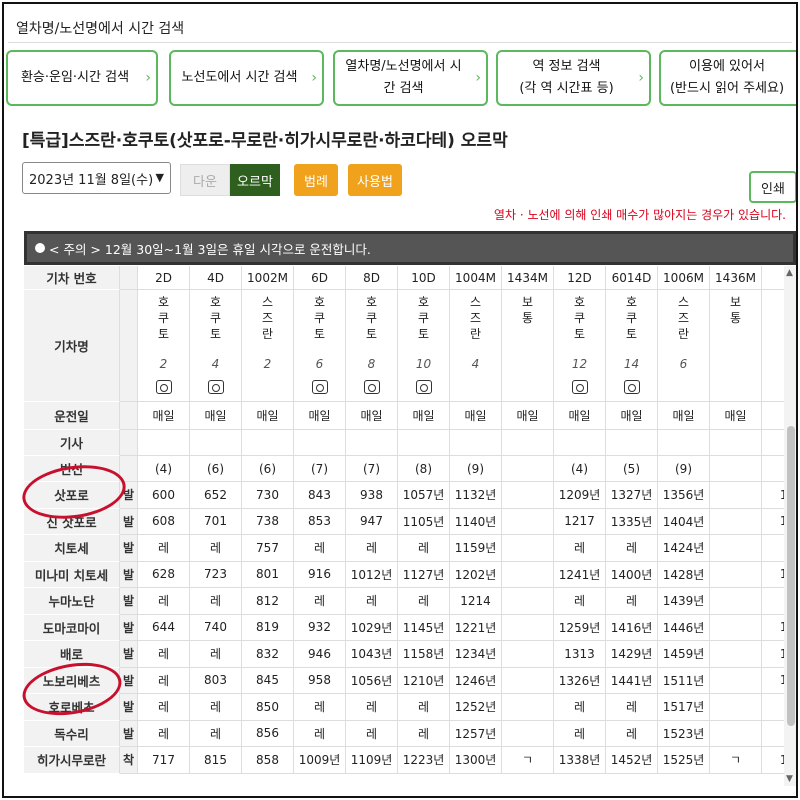  What do you see at coordinates (320, 574) in the screenshot?
I see `time-cell: 916` at bounding box center [320, 574].